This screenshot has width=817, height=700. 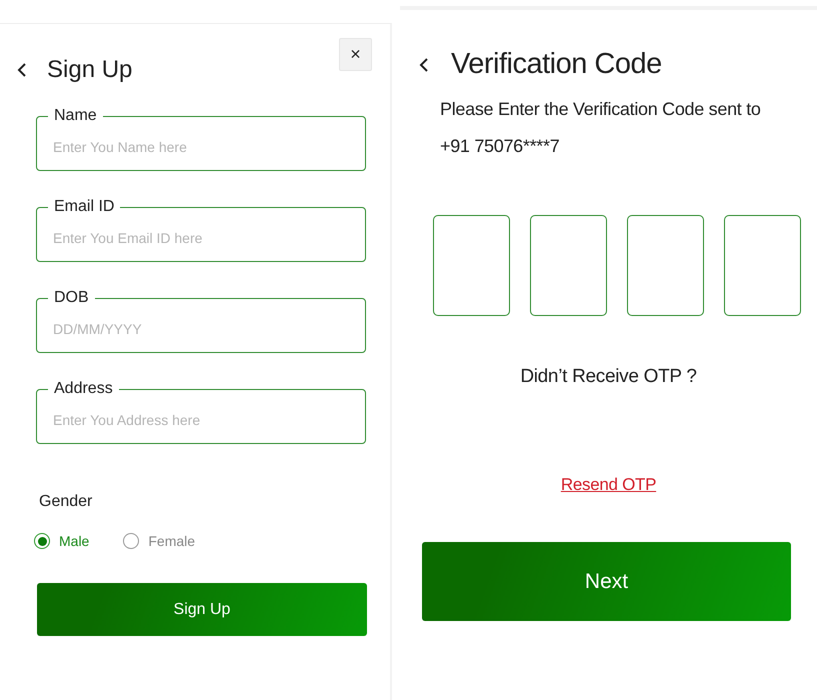 I want to click on phone-number: +91 75076****7, so click(x=500, y=146).